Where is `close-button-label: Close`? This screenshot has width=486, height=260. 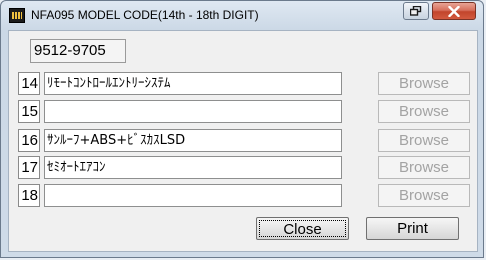 close-button-label: Close is located at coordinates (302, 229).